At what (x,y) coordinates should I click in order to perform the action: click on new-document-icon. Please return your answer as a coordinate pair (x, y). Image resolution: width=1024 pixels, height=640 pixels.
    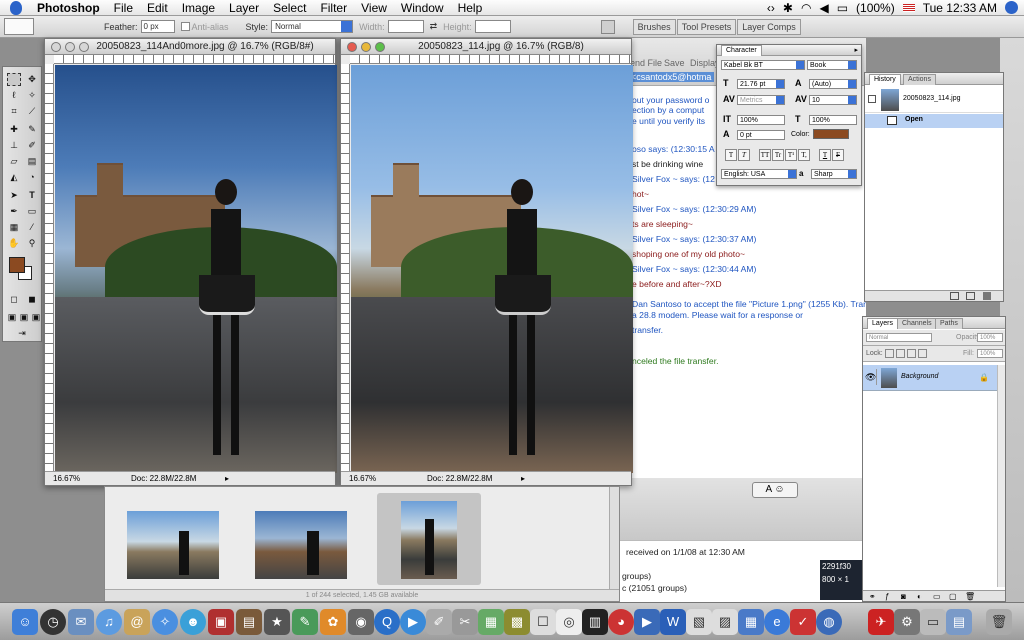
    Looking at the image, I should click on (954, 296).